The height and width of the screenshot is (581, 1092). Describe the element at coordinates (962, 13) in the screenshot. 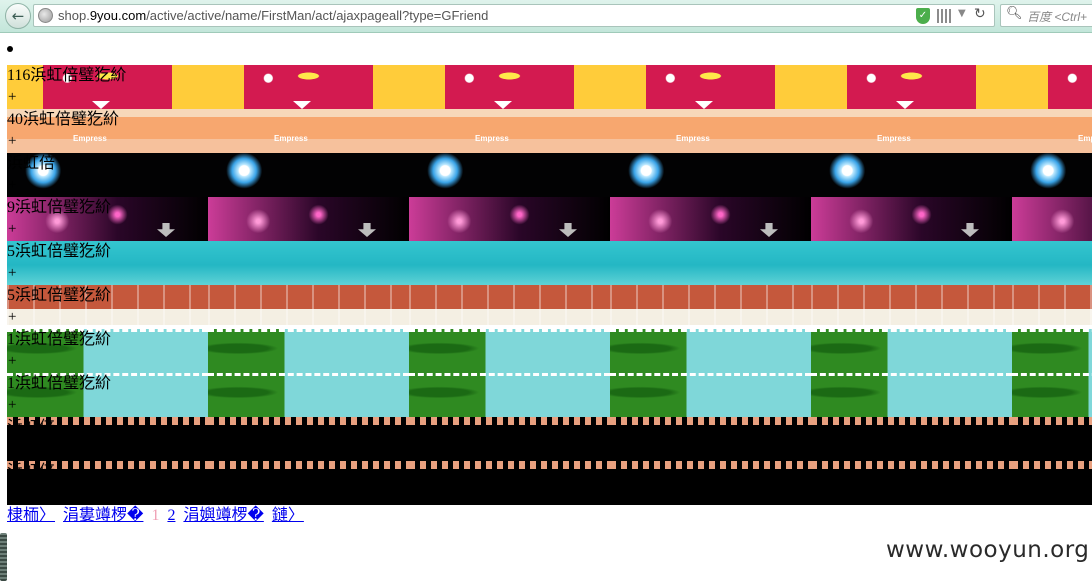

I see `dropdown-arrow-icon: ▼` at that location.